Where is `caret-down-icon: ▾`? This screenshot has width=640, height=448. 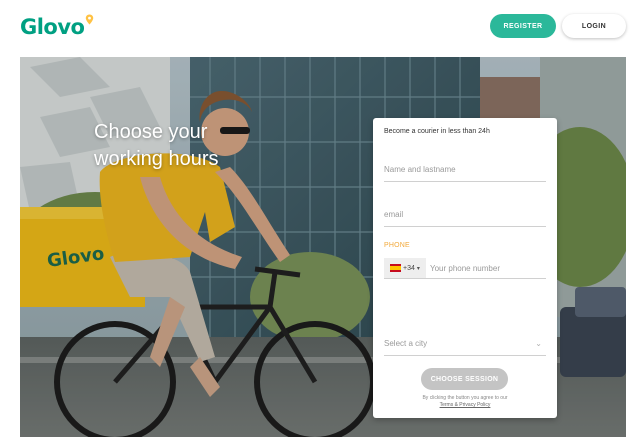
caret-down-icon: ▾ is located at coordinates (418, 268).